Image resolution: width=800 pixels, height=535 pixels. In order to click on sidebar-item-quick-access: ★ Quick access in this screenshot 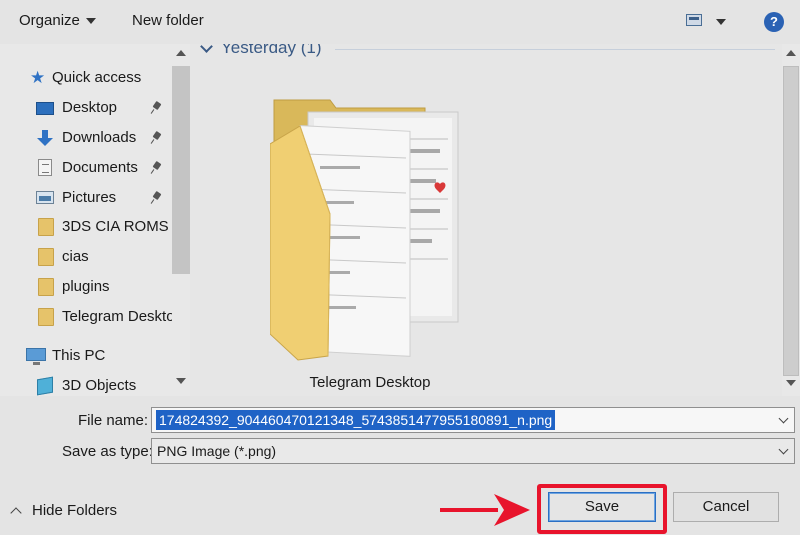, I will do `click(86, 78)`.